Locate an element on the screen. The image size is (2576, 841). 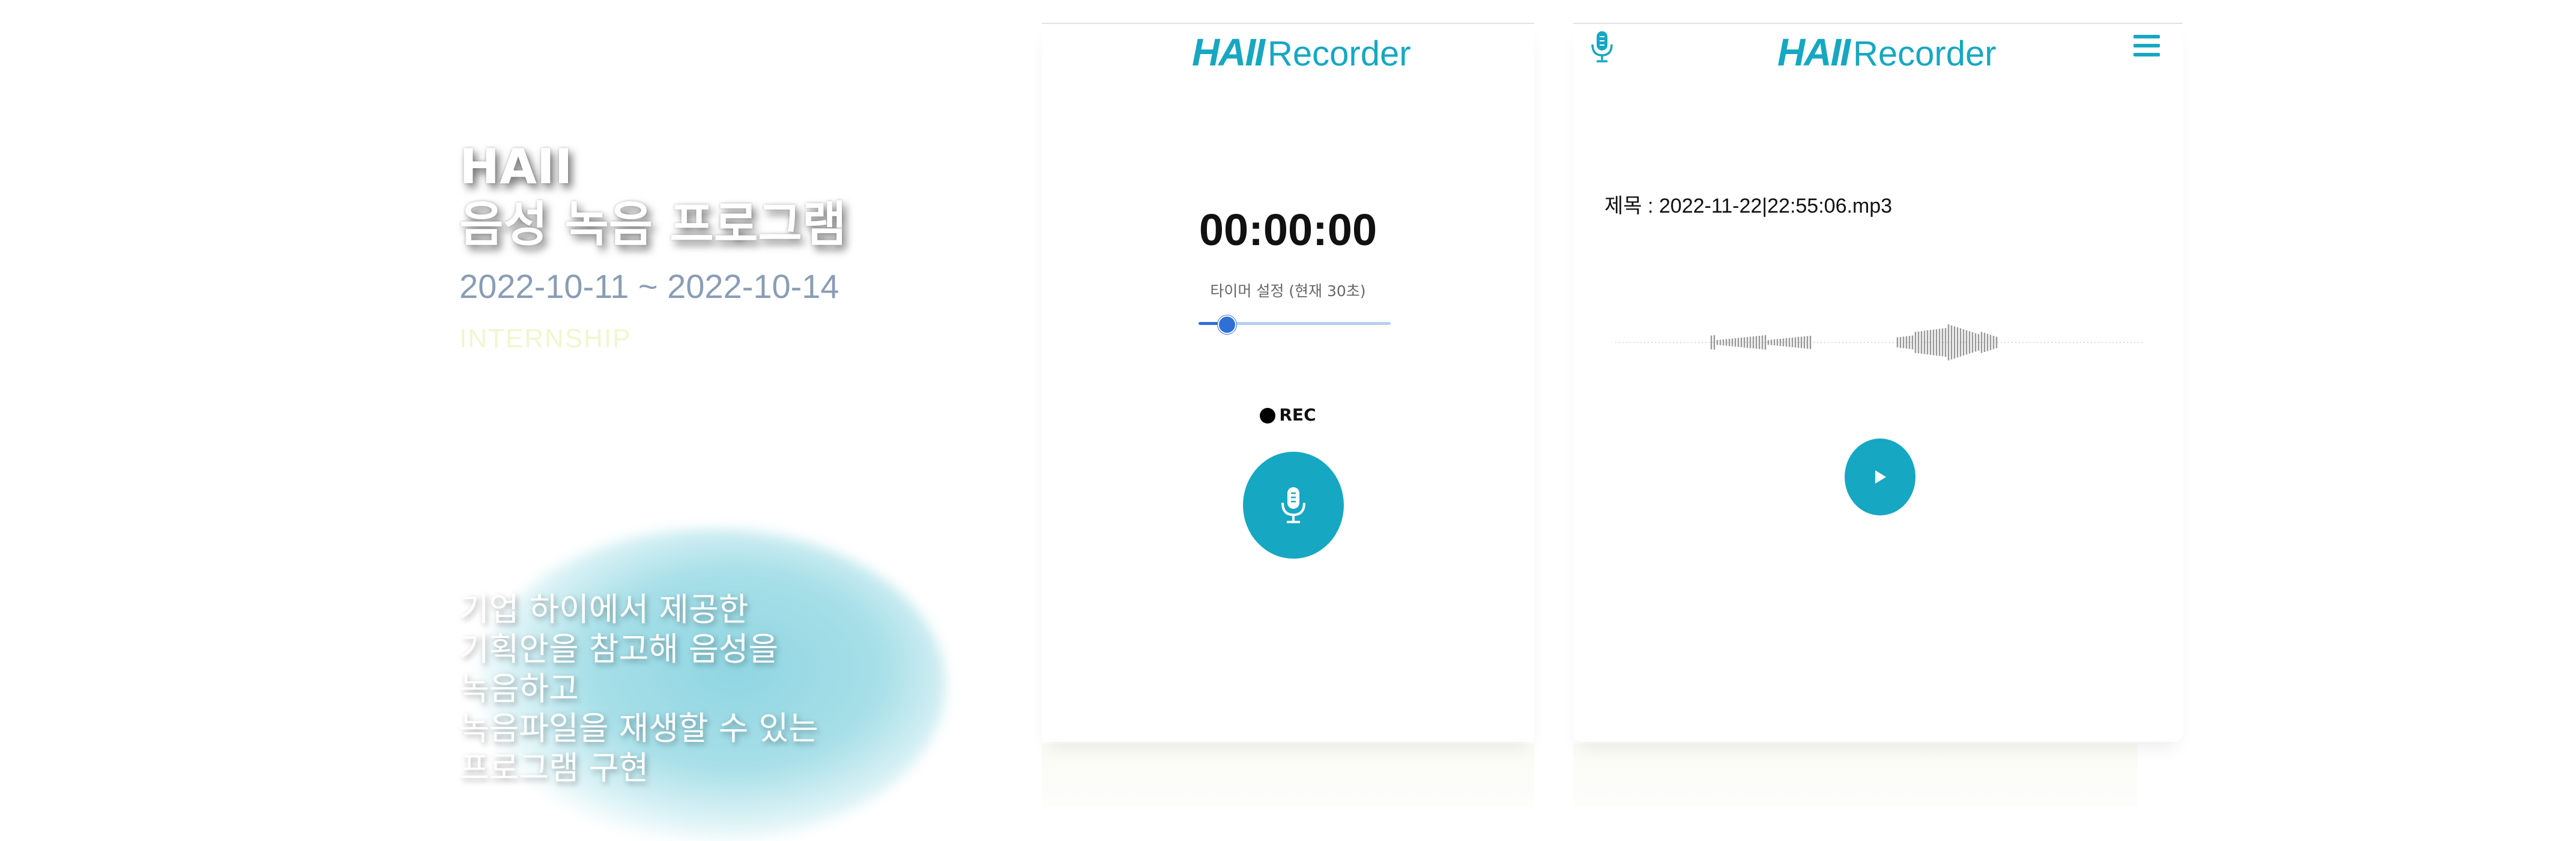
project-title: HAII 음성 녹음 프로그램 is located at coordinates (729, 196).